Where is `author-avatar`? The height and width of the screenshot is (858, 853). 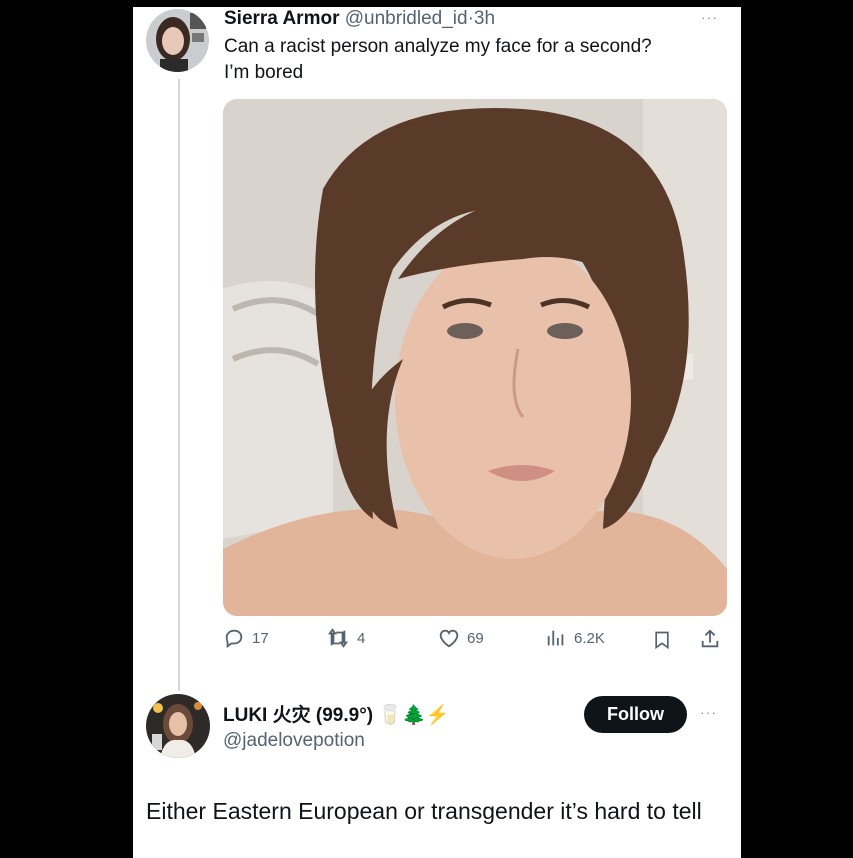
author-avatar is located at coordinates (177, 40).